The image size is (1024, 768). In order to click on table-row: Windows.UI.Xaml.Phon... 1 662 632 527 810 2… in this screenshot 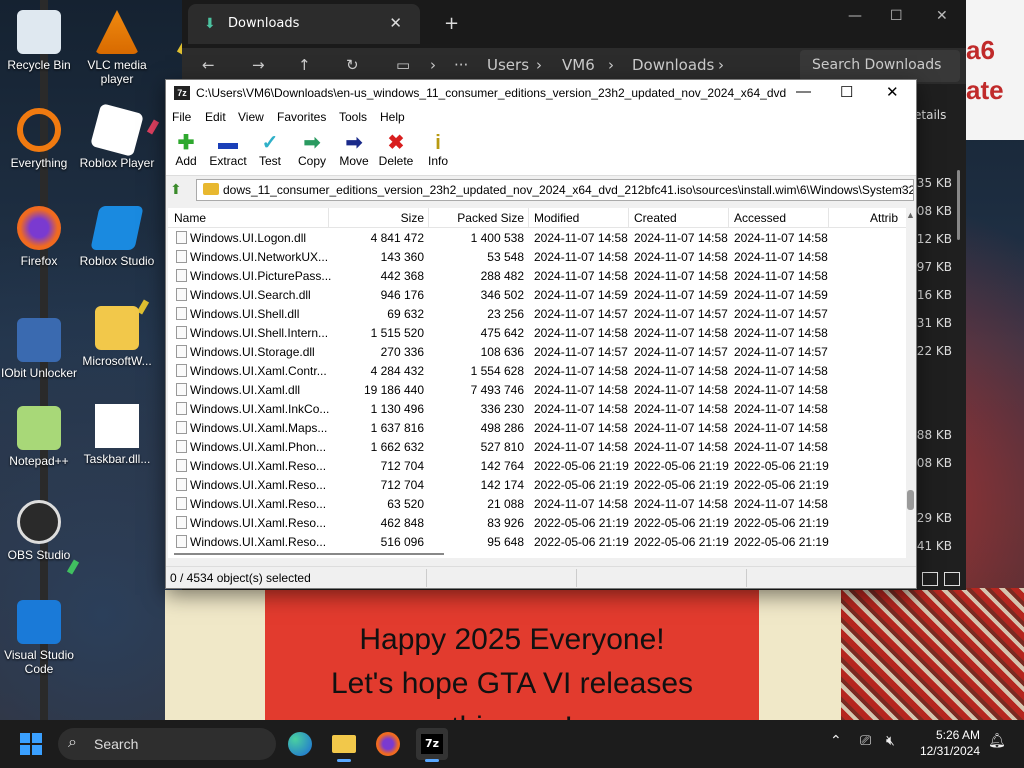, I will do `click(537, 446)`.